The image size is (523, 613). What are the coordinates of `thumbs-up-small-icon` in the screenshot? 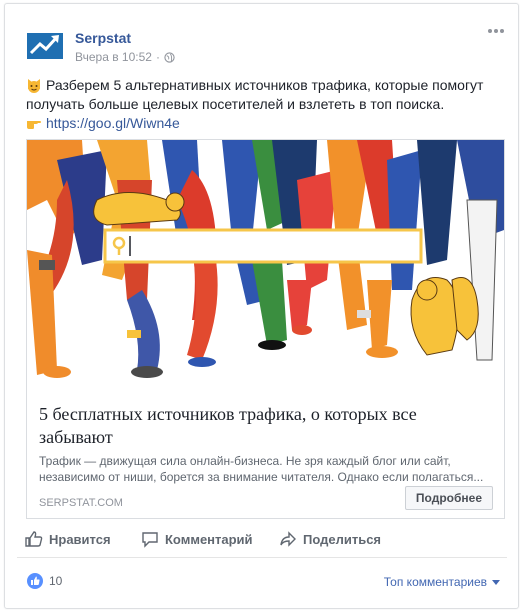 It's located at (35, 580).